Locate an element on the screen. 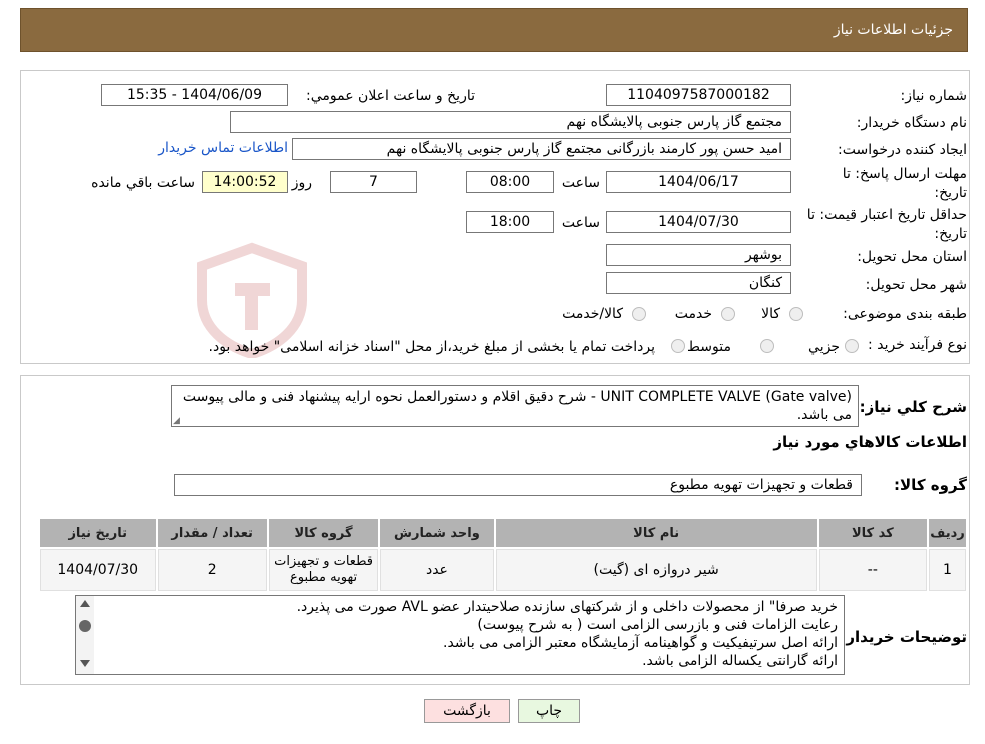 The height and width of the screenshot is (744, 985). col-date: تاريخ نياز is located at coordinates (98, 533).